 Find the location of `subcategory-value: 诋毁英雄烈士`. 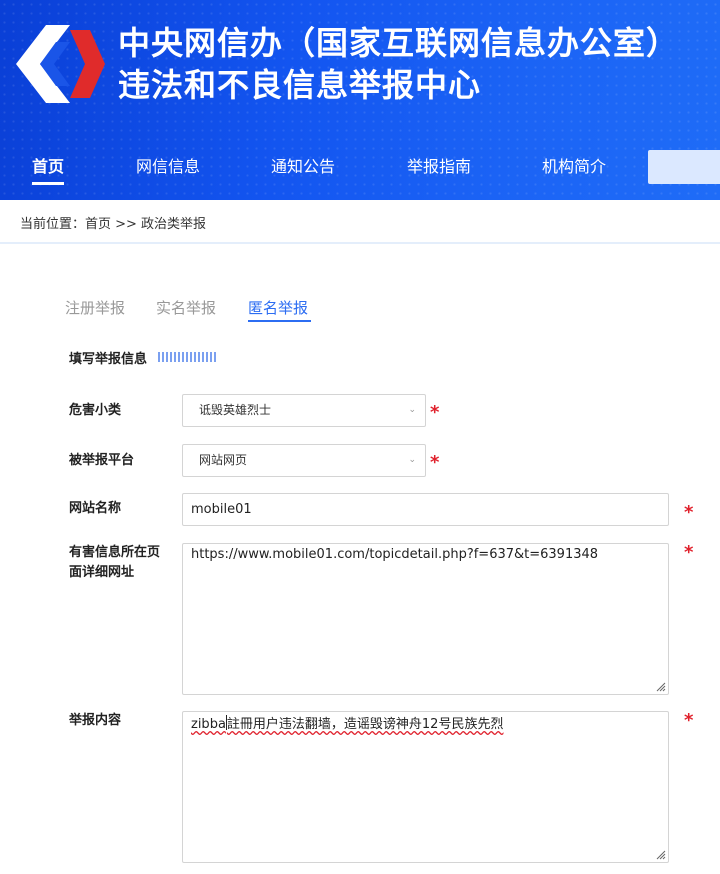

subcategory-value: 诋毁英雄烈士 is located at coordinates (235, 410).